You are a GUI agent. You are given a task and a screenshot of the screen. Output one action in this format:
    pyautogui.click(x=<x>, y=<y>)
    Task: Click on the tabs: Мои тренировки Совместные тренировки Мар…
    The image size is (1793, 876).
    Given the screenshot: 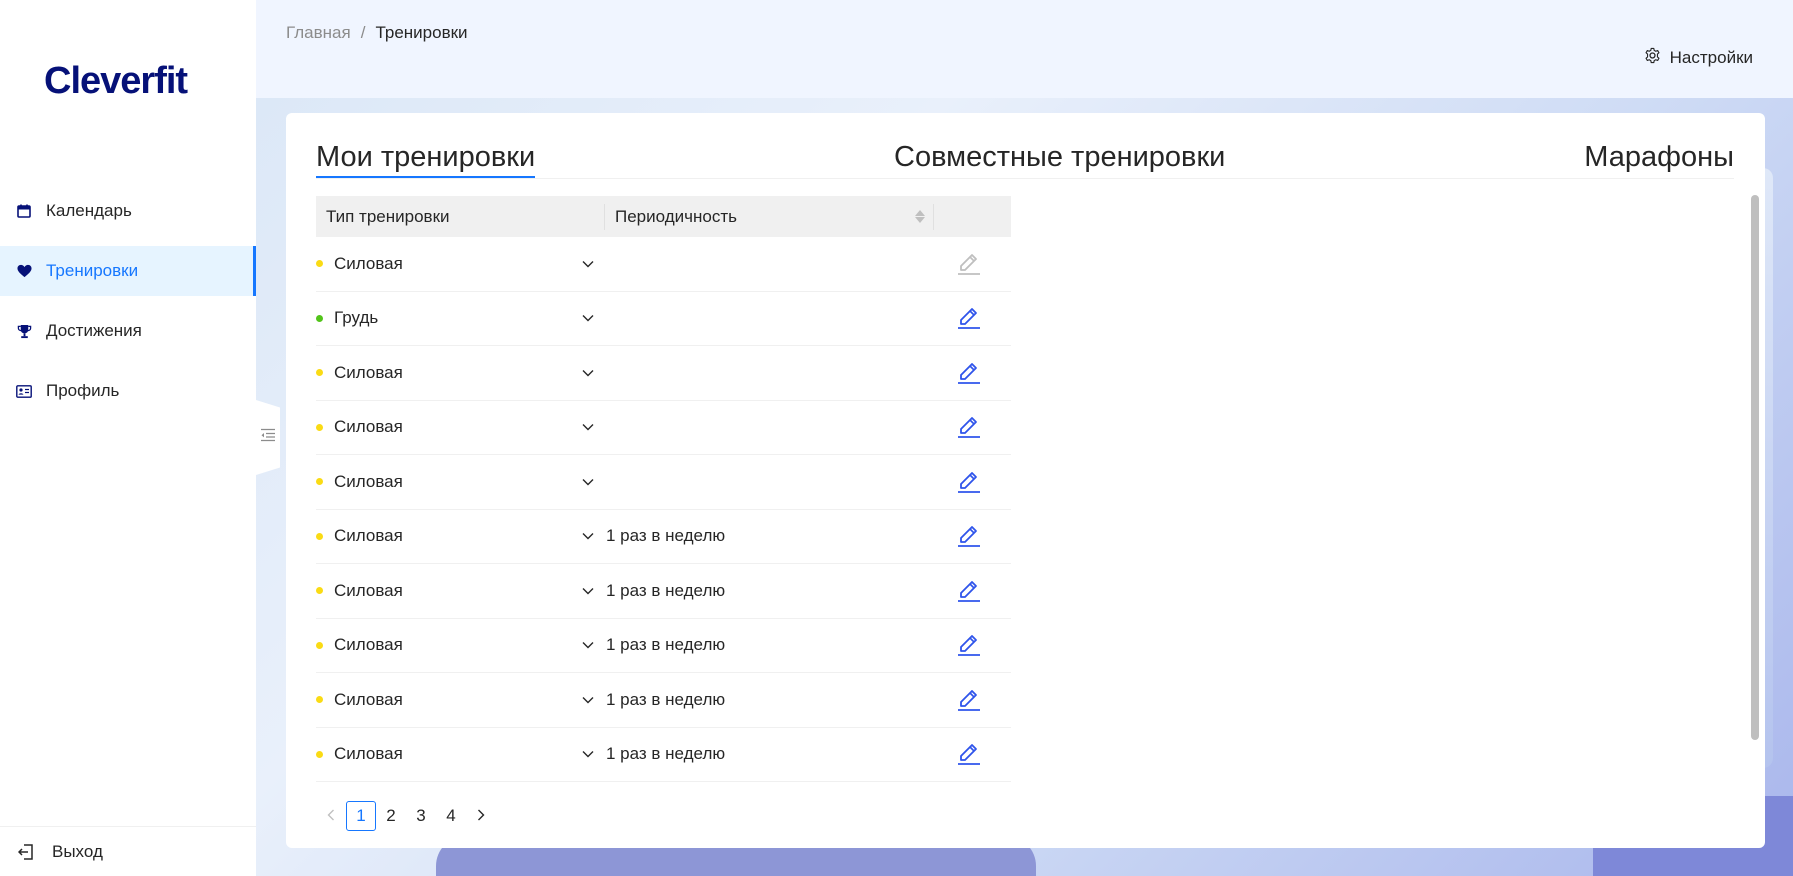 What is the action you would take?
    pyautogui.click(x=1025, y=160)
    